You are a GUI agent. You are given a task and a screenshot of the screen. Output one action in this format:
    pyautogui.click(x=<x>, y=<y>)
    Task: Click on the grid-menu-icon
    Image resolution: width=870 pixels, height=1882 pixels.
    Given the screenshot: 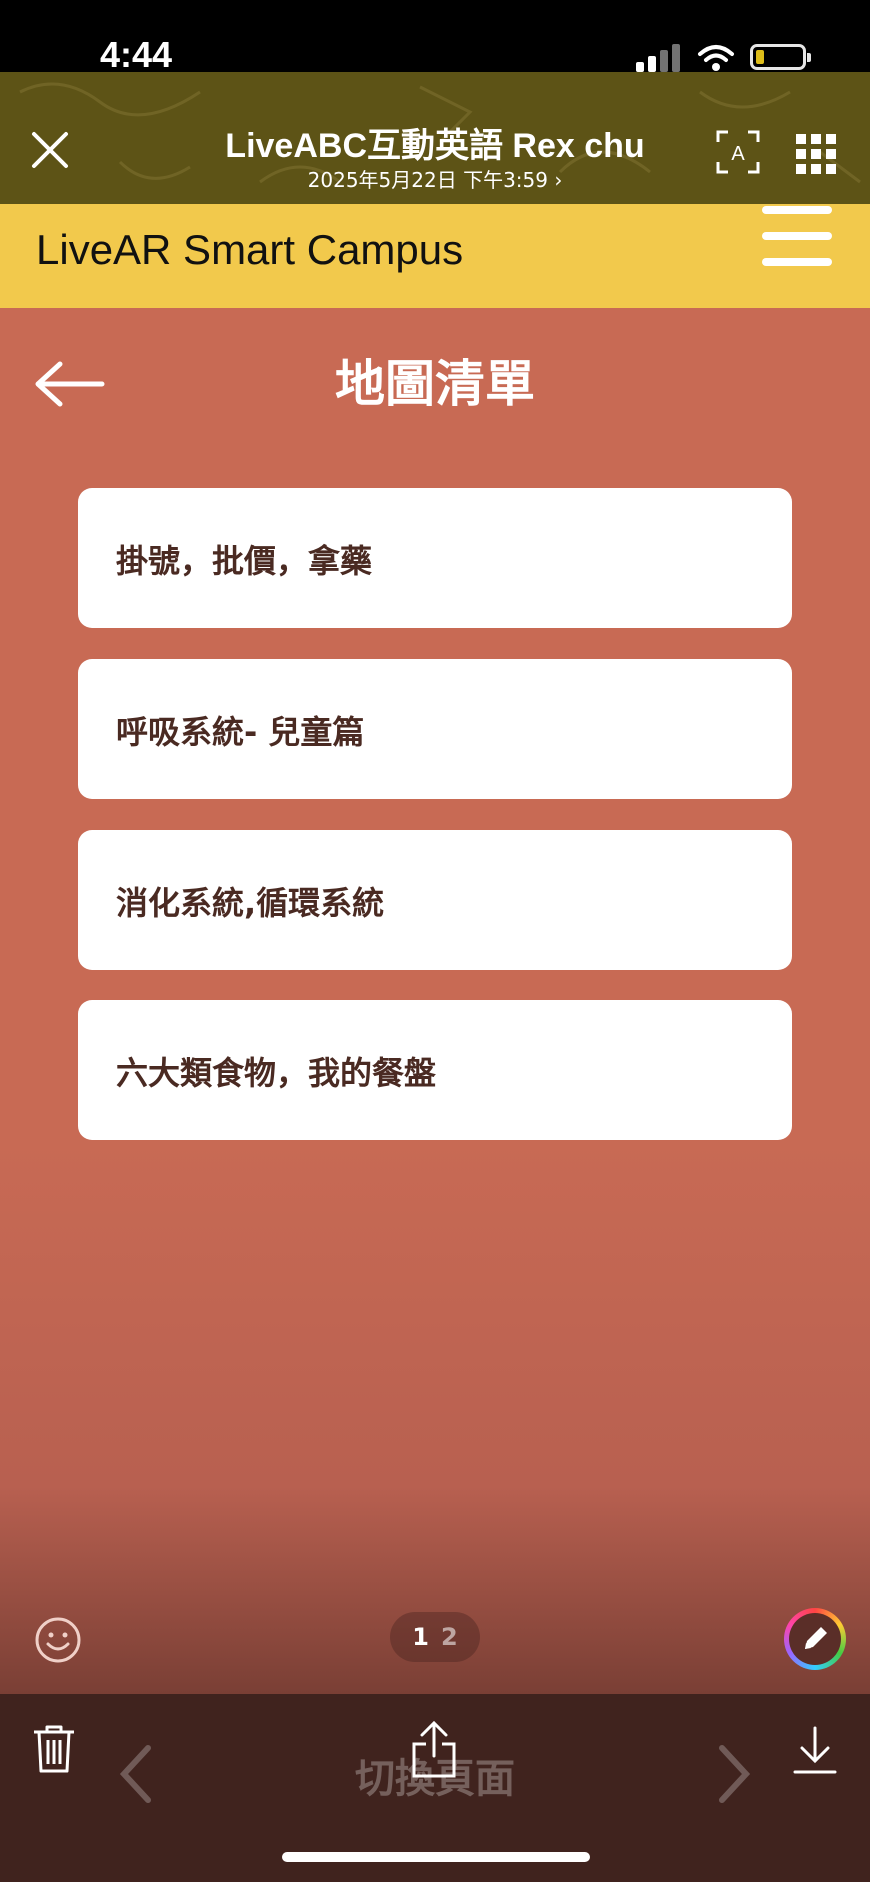 What is the action you would take?
    pyautogui.click(x=816, y=154)
    